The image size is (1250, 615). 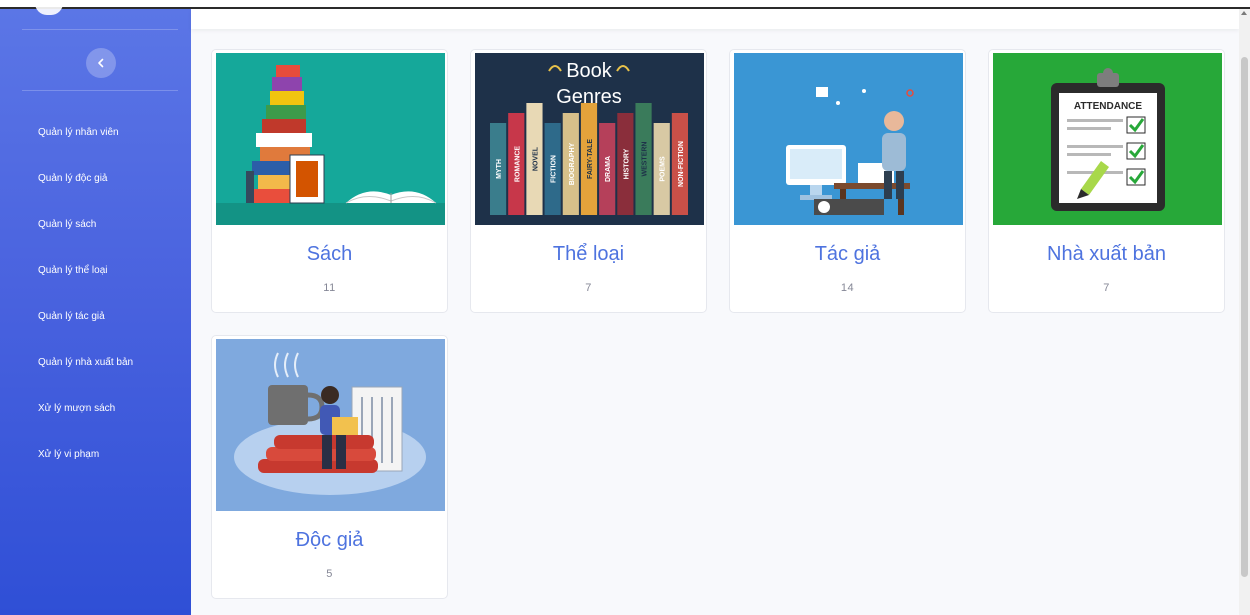 What do you see at coordinates (681, 164) in the screenshot?
I see `book-spine-label: NON-FICTION` at bounding box center [681, 164].